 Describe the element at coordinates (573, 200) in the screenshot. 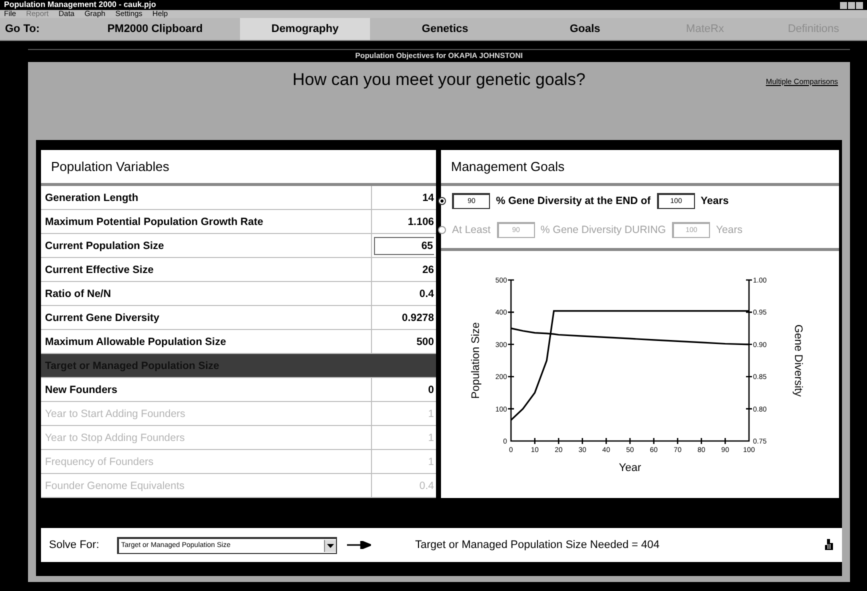

I see `goal-text: % Gene Diversity at the END of` at that location.